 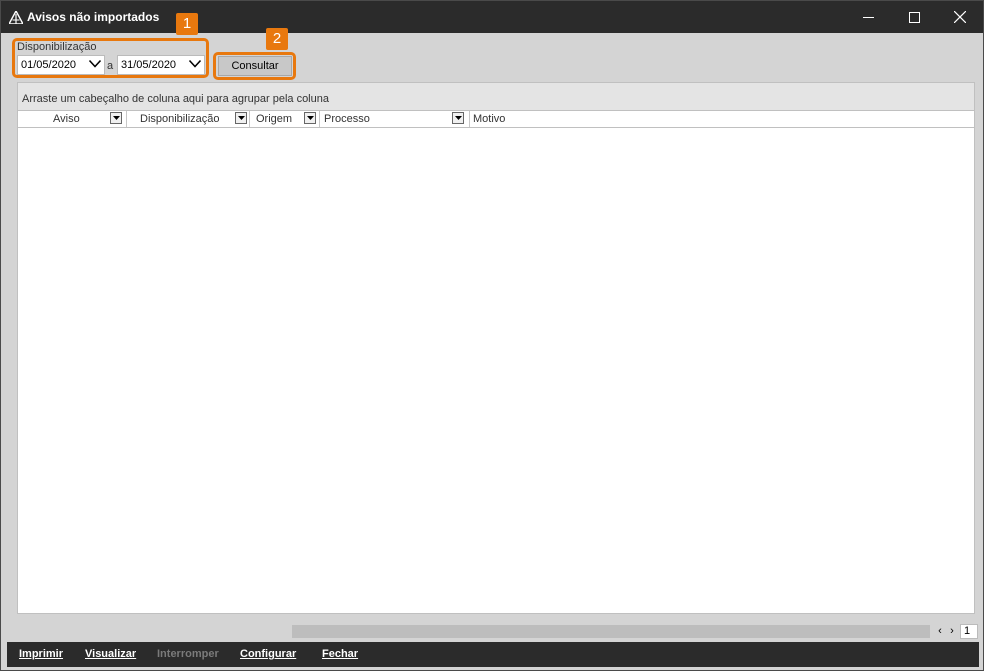 What do you see at coordinates (41, 654) in the screenshot?
I see `imprimir-button: Imprimir` at bounding box center [41, 654].